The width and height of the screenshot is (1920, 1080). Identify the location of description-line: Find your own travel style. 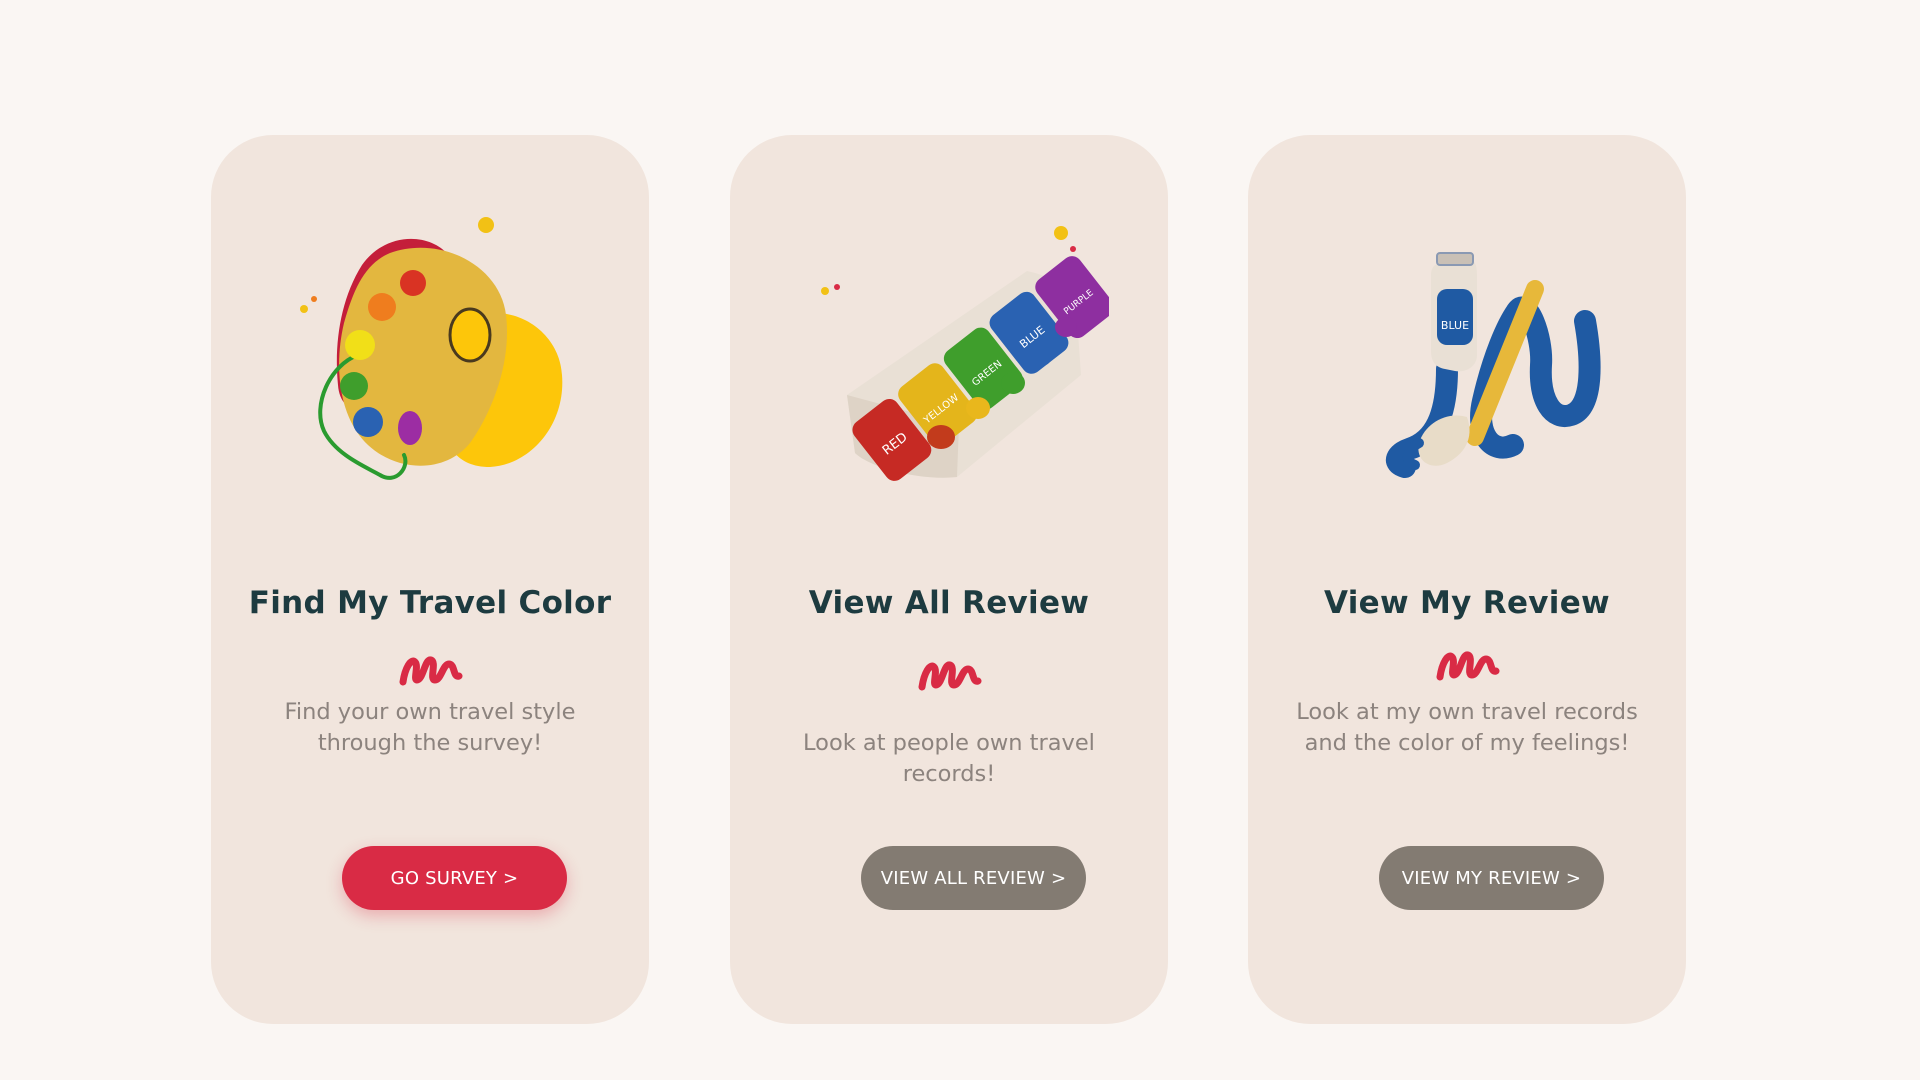
(430, 712).